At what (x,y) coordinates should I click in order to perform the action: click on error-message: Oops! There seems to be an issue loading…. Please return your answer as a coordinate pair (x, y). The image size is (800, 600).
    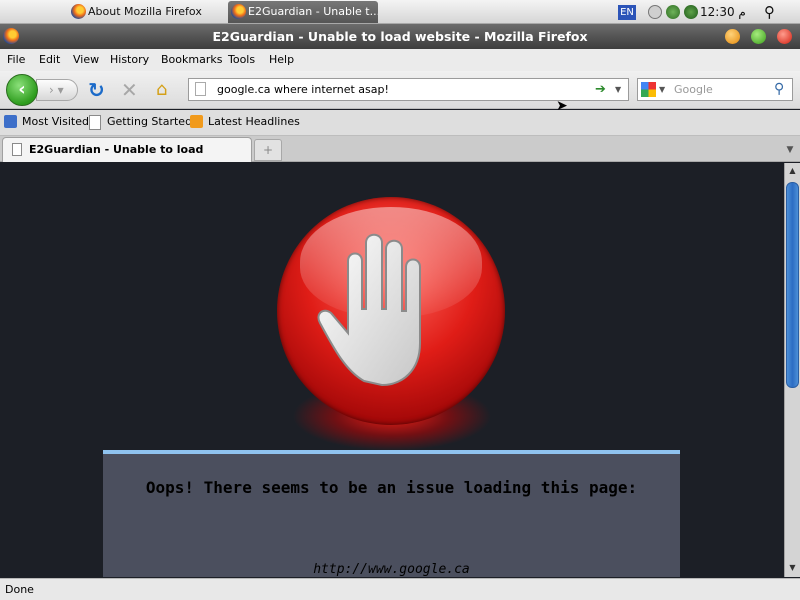
    Looking at the image, I should click on (391, 487).